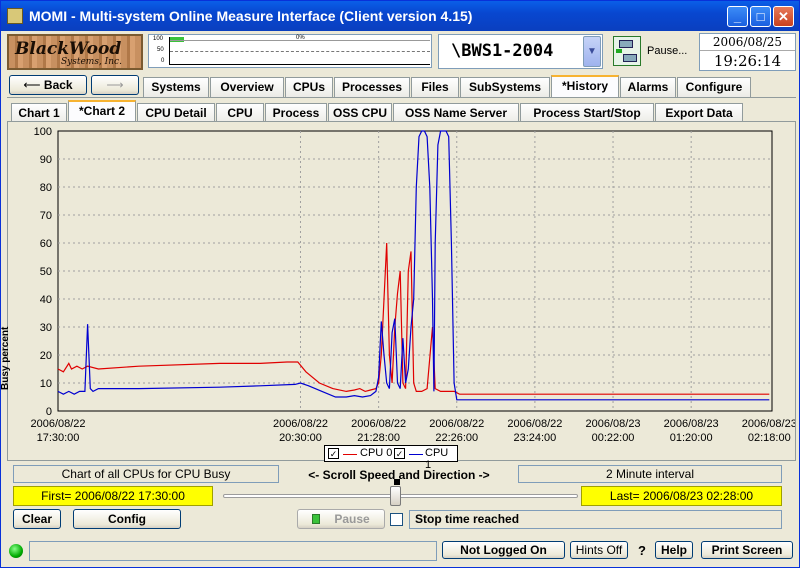 Image resolution: width=800 pixels, height=568 pixels. I want to click on chart-legend: ✓ CPU 0 ✓ CPU 1, so click(391, 458).